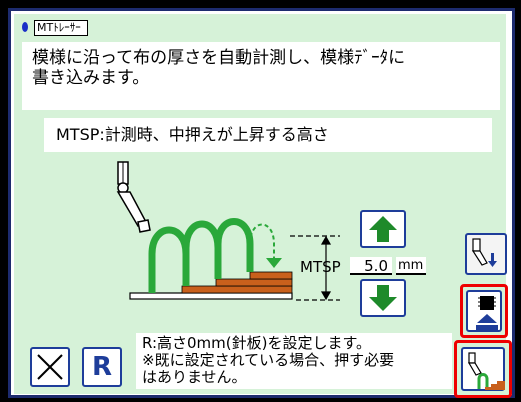  What do you see at coordinates (487, 313) in the screenshot?
I see `set-origin-icon` at bounding box center [487, 313].